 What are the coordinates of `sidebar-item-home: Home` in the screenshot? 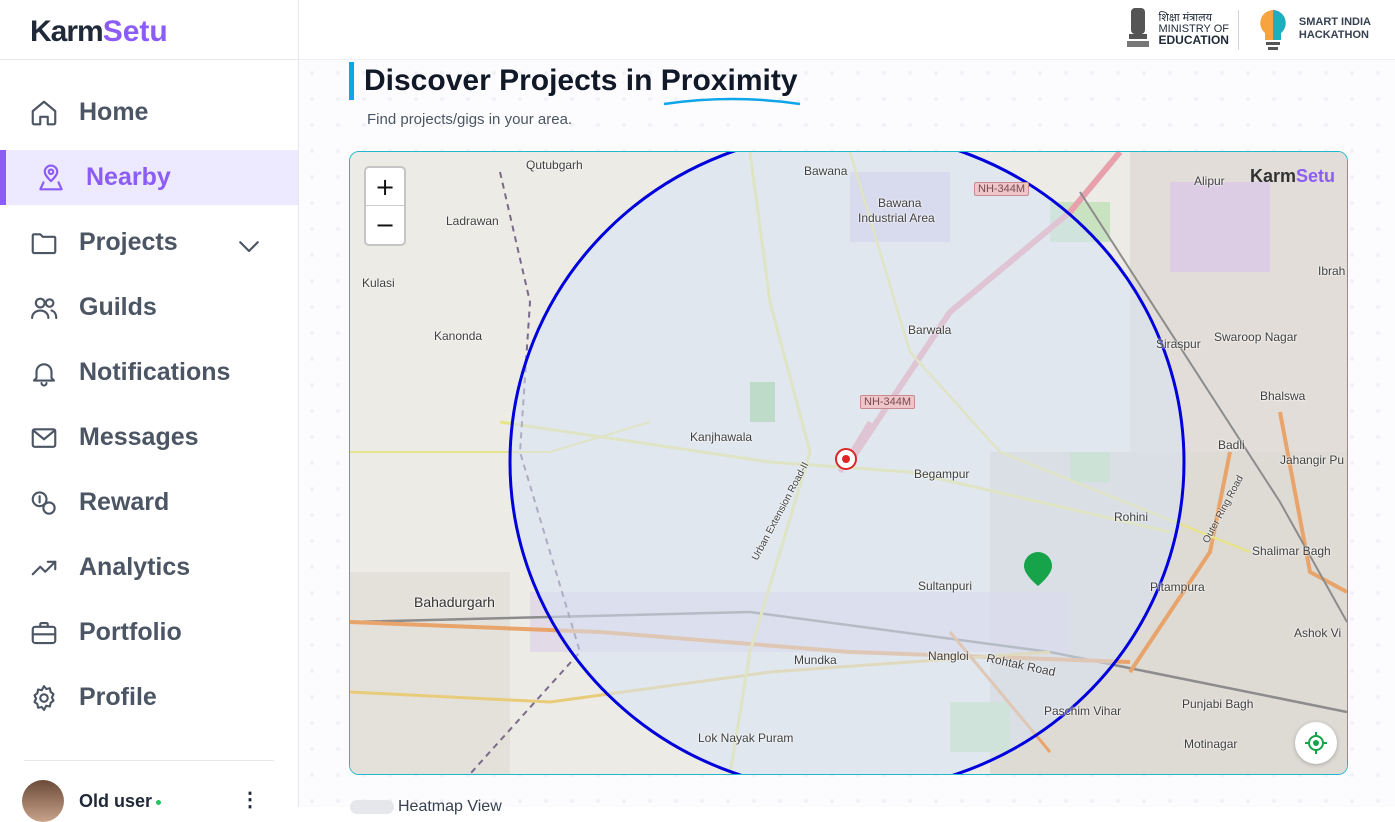 It's located at (149, 112).